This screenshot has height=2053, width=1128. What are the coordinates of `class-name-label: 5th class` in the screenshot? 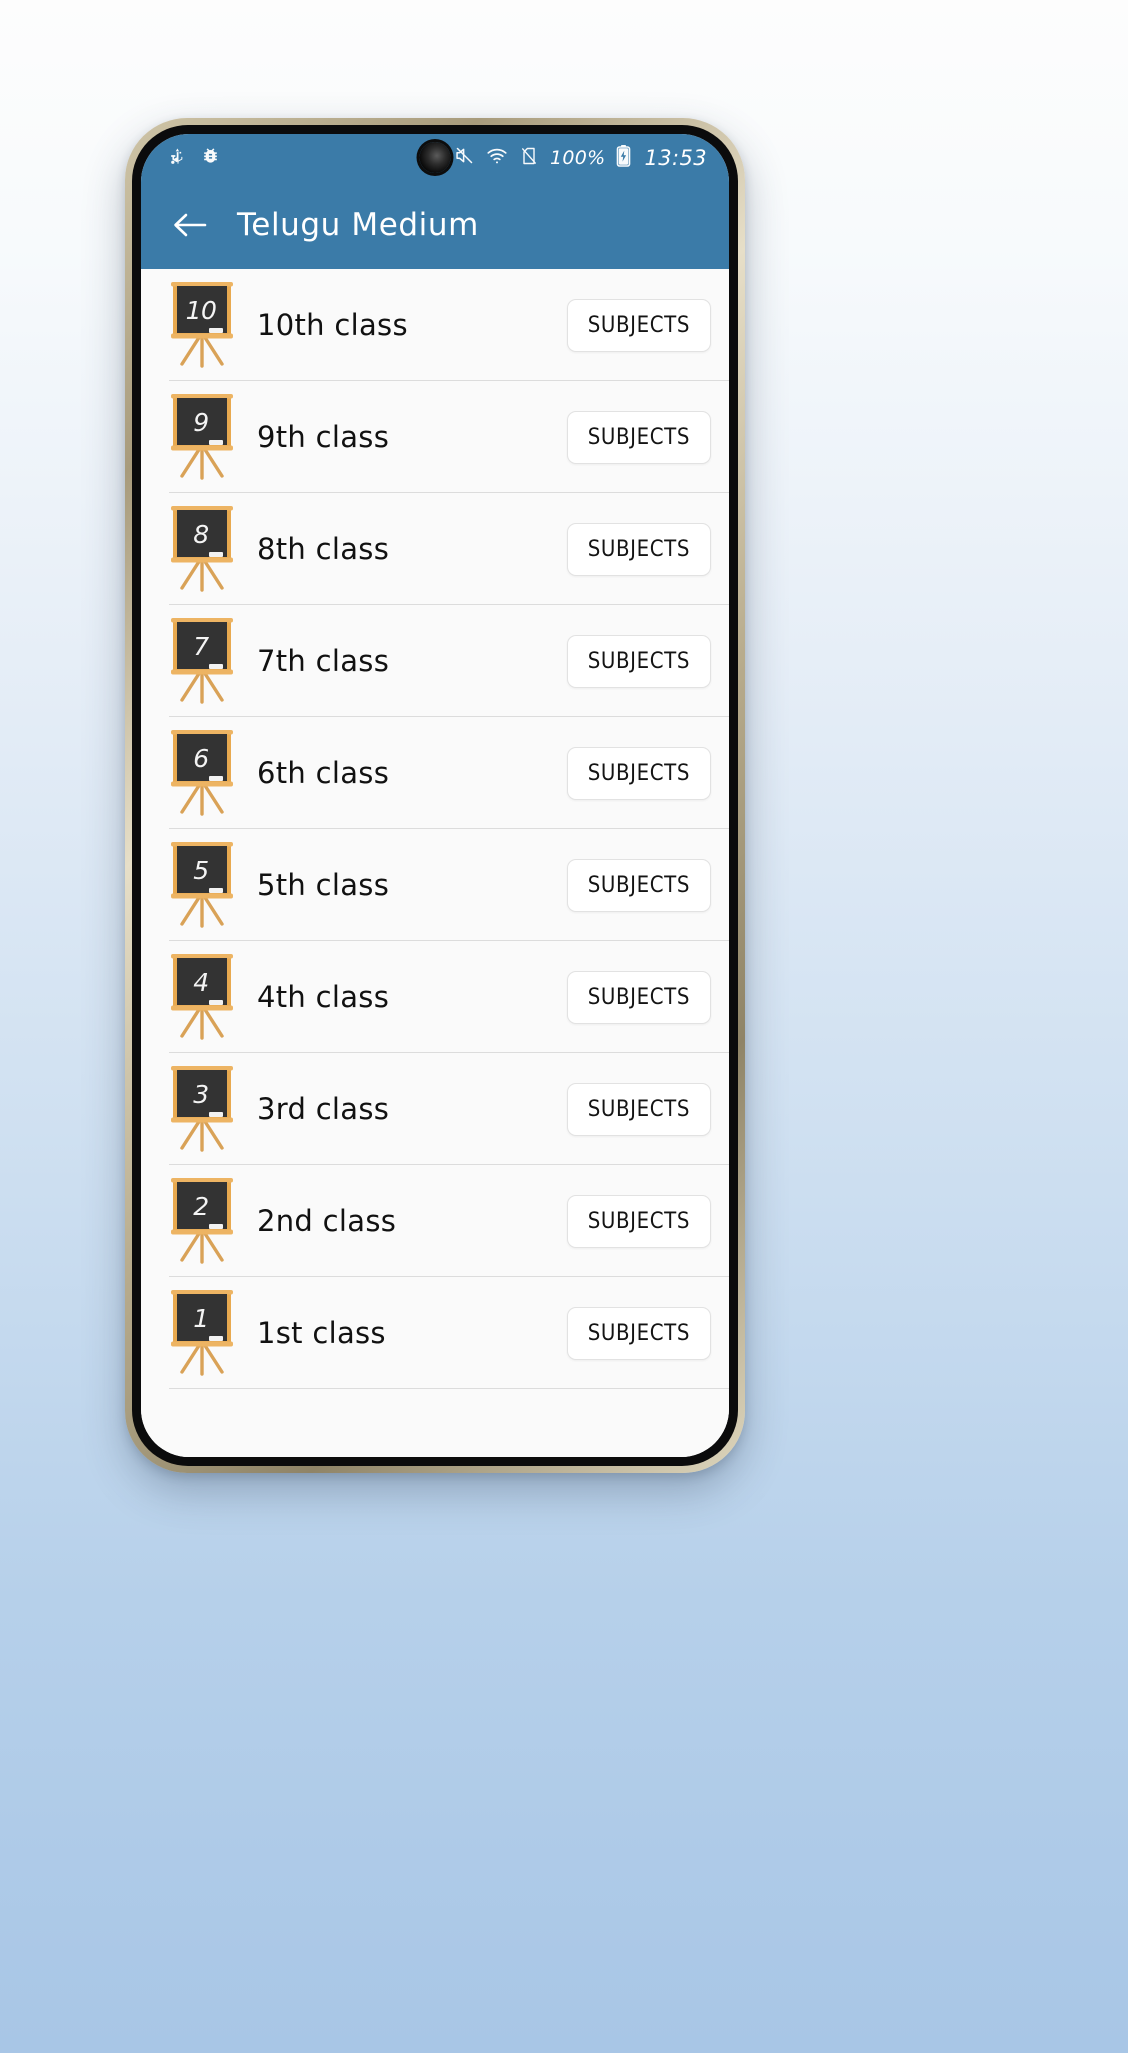 It's located at (323, 885).